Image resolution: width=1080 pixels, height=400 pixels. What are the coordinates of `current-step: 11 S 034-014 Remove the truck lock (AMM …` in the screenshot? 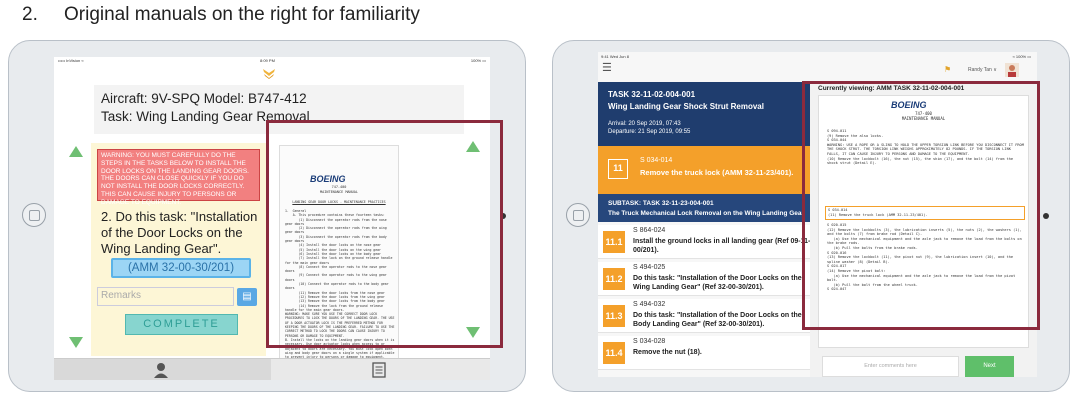 It's located at (705, 170).